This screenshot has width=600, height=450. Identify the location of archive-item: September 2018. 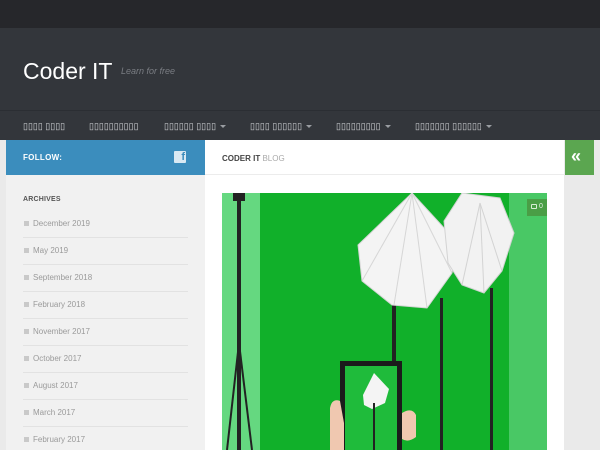
(105, 278).